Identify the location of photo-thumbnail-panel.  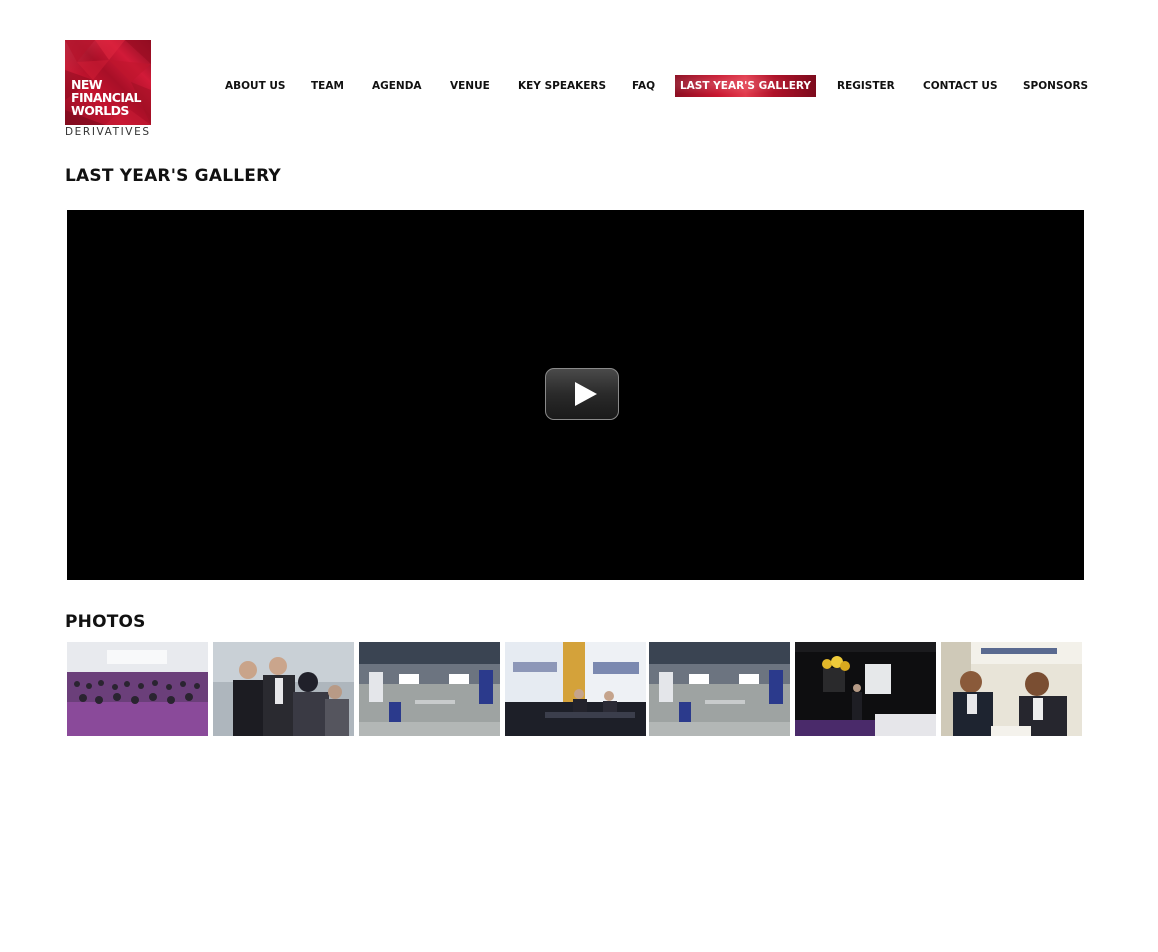
(575, 689).